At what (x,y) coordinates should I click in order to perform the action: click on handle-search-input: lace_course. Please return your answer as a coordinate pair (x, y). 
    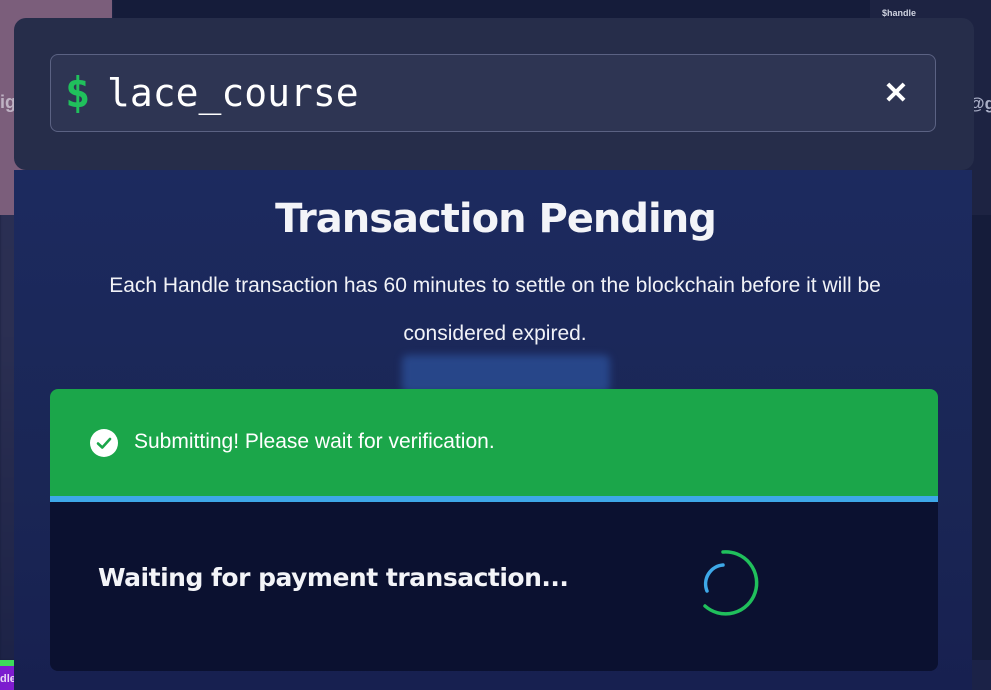
    Looking at the image, I should click on (233, 93).